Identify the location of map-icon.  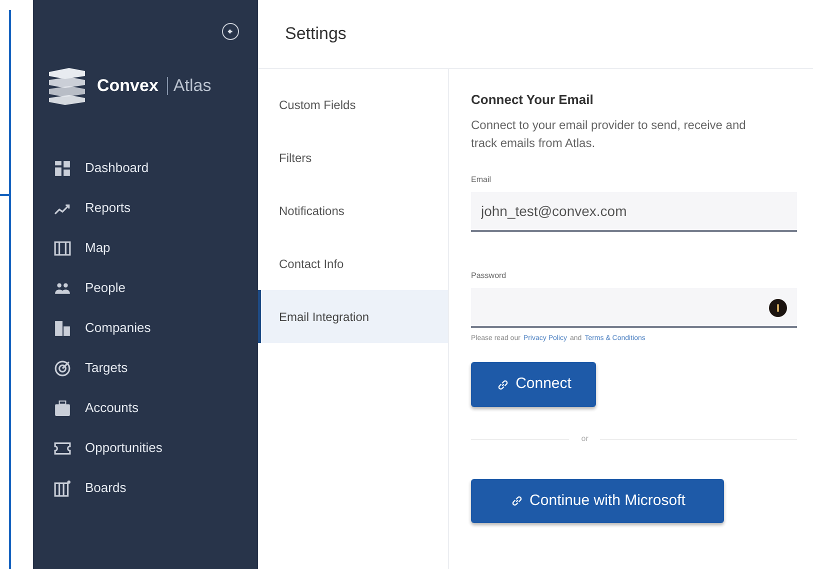
(62, 248).